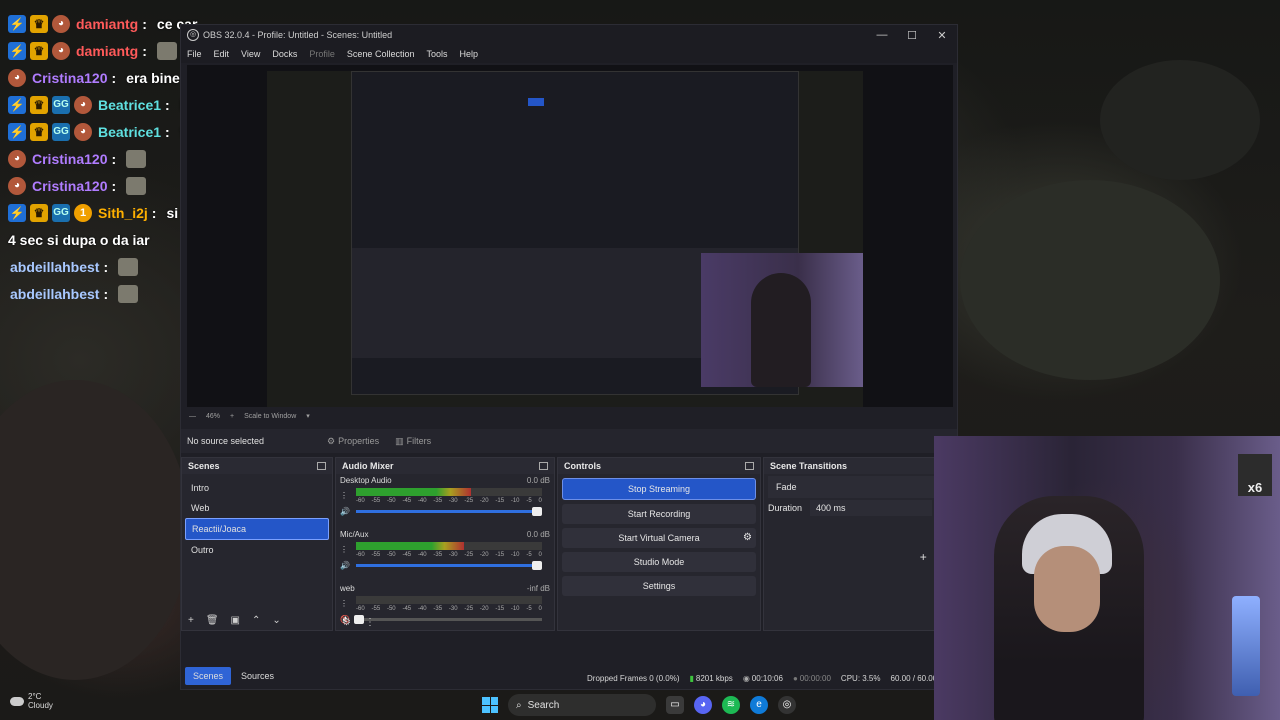 The width and height of the screenshot is (1280, 720). Describe the element at coordinates (284, 54) in the screenshot. I see `menu-docks: Docks` at that location.